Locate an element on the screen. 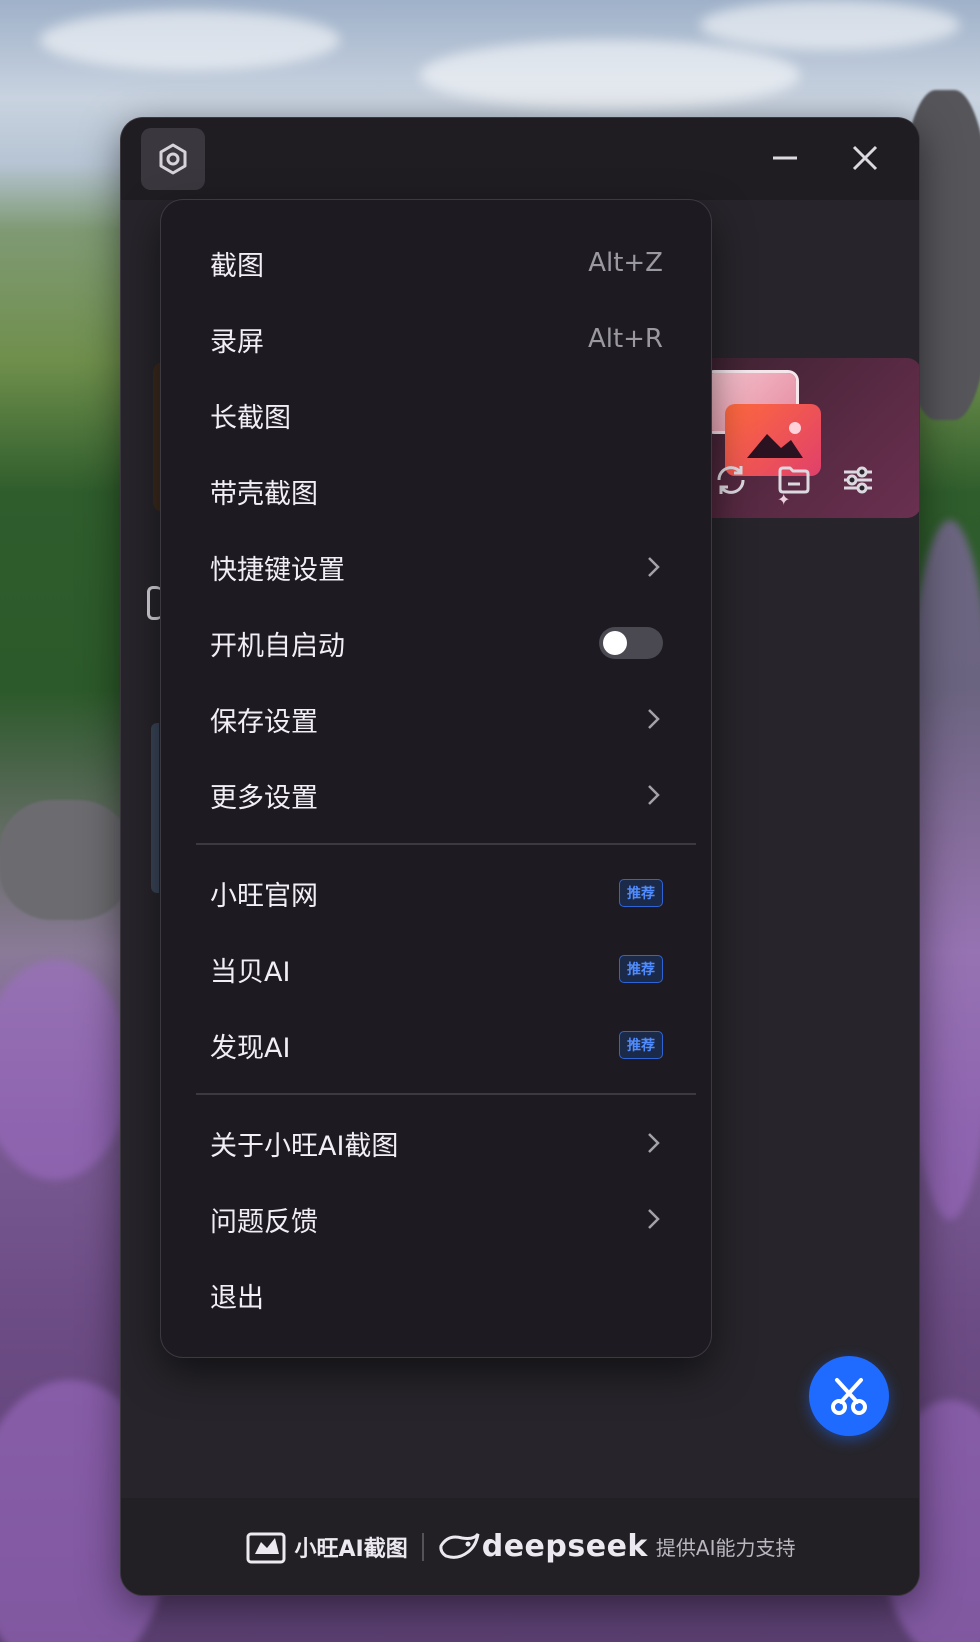 This screenshot has height=1642, width=980. menu-item-label: 保存设置 is located at coordinates (264, 722).